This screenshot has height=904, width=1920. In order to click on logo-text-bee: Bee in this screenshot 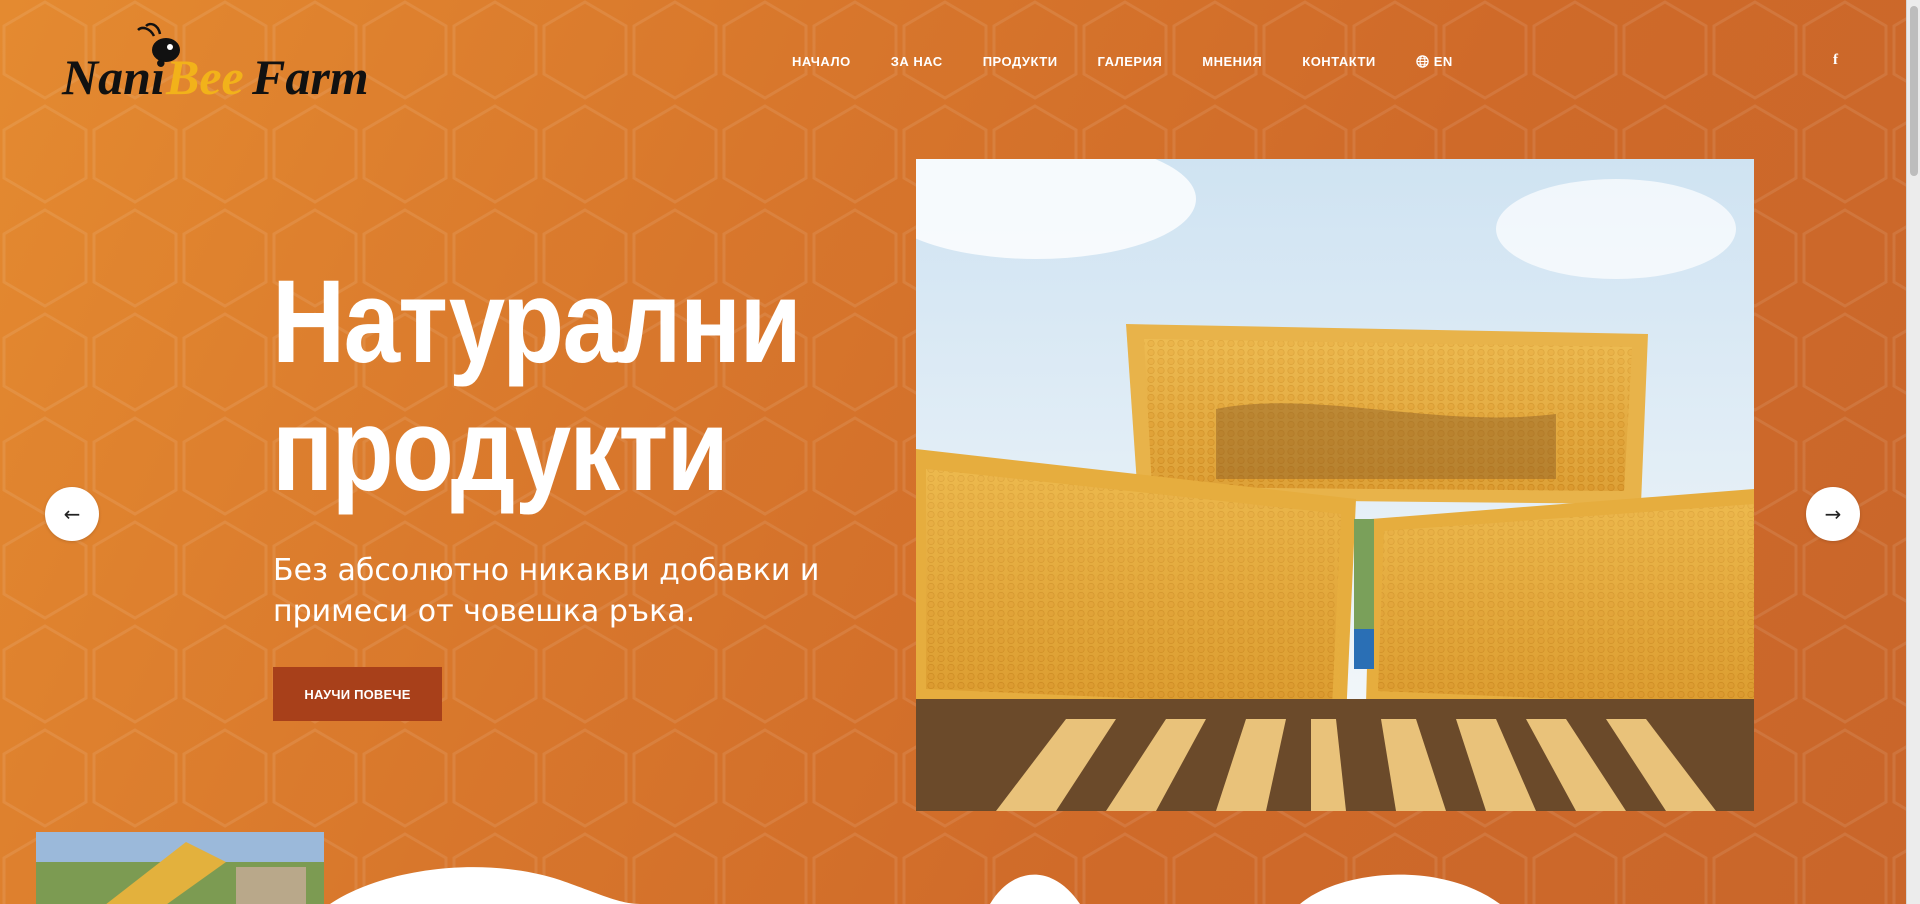, I will do `click(204, 77)`.